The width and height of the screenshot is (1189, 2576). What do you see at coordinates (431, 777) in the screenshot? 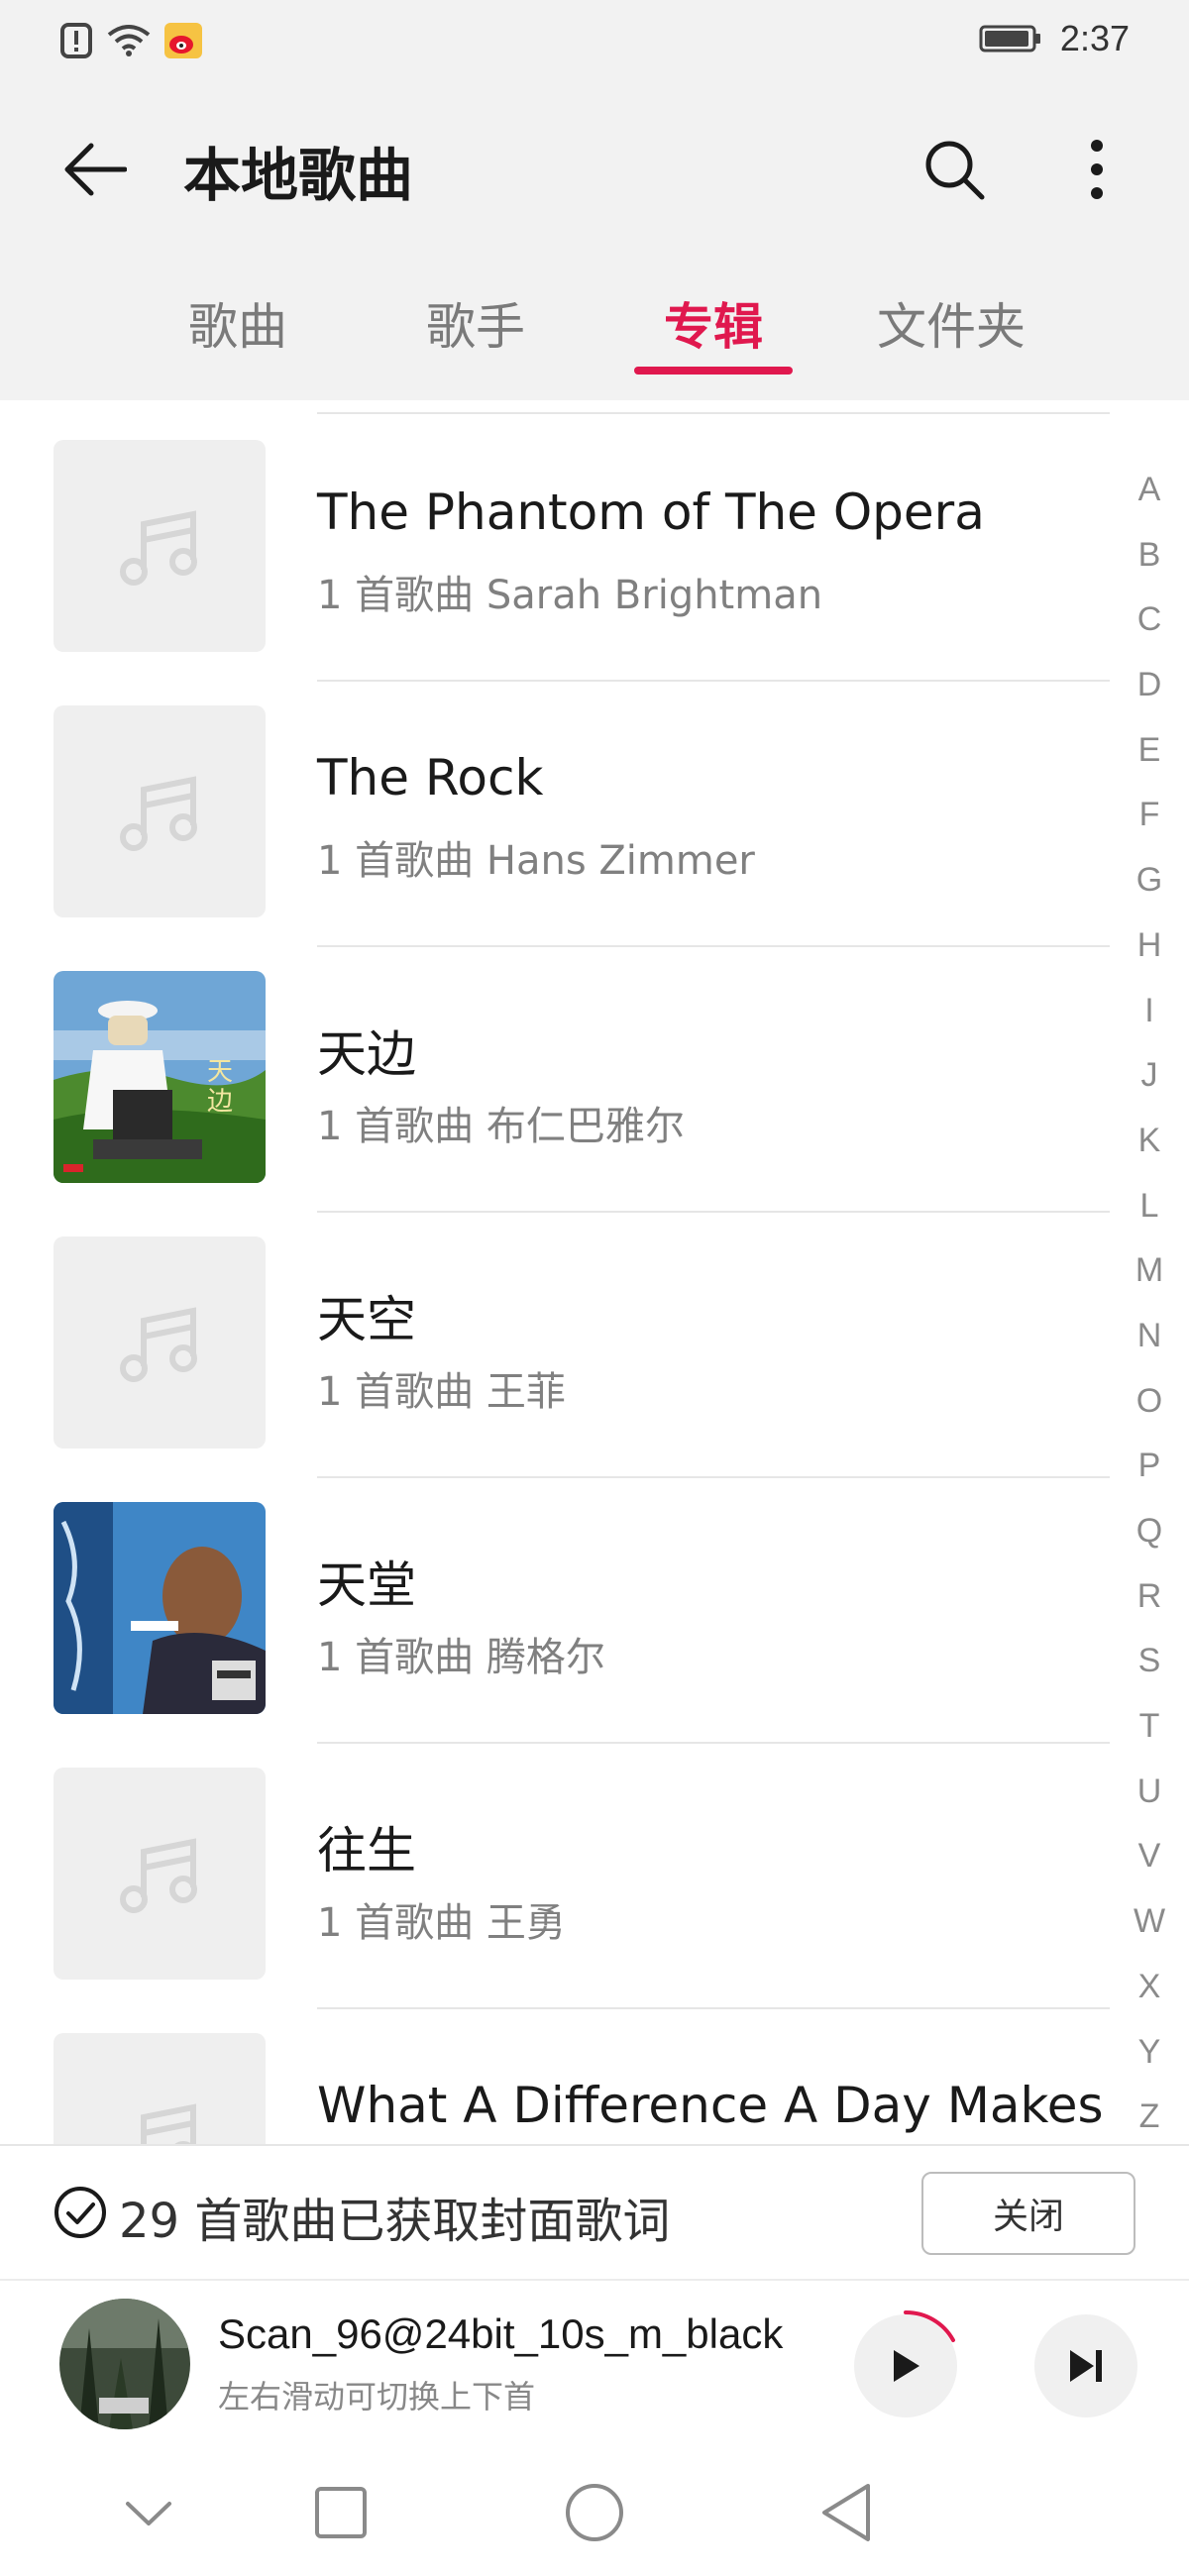
I see `album-title: The Rock` at bounding box center [431, 777].